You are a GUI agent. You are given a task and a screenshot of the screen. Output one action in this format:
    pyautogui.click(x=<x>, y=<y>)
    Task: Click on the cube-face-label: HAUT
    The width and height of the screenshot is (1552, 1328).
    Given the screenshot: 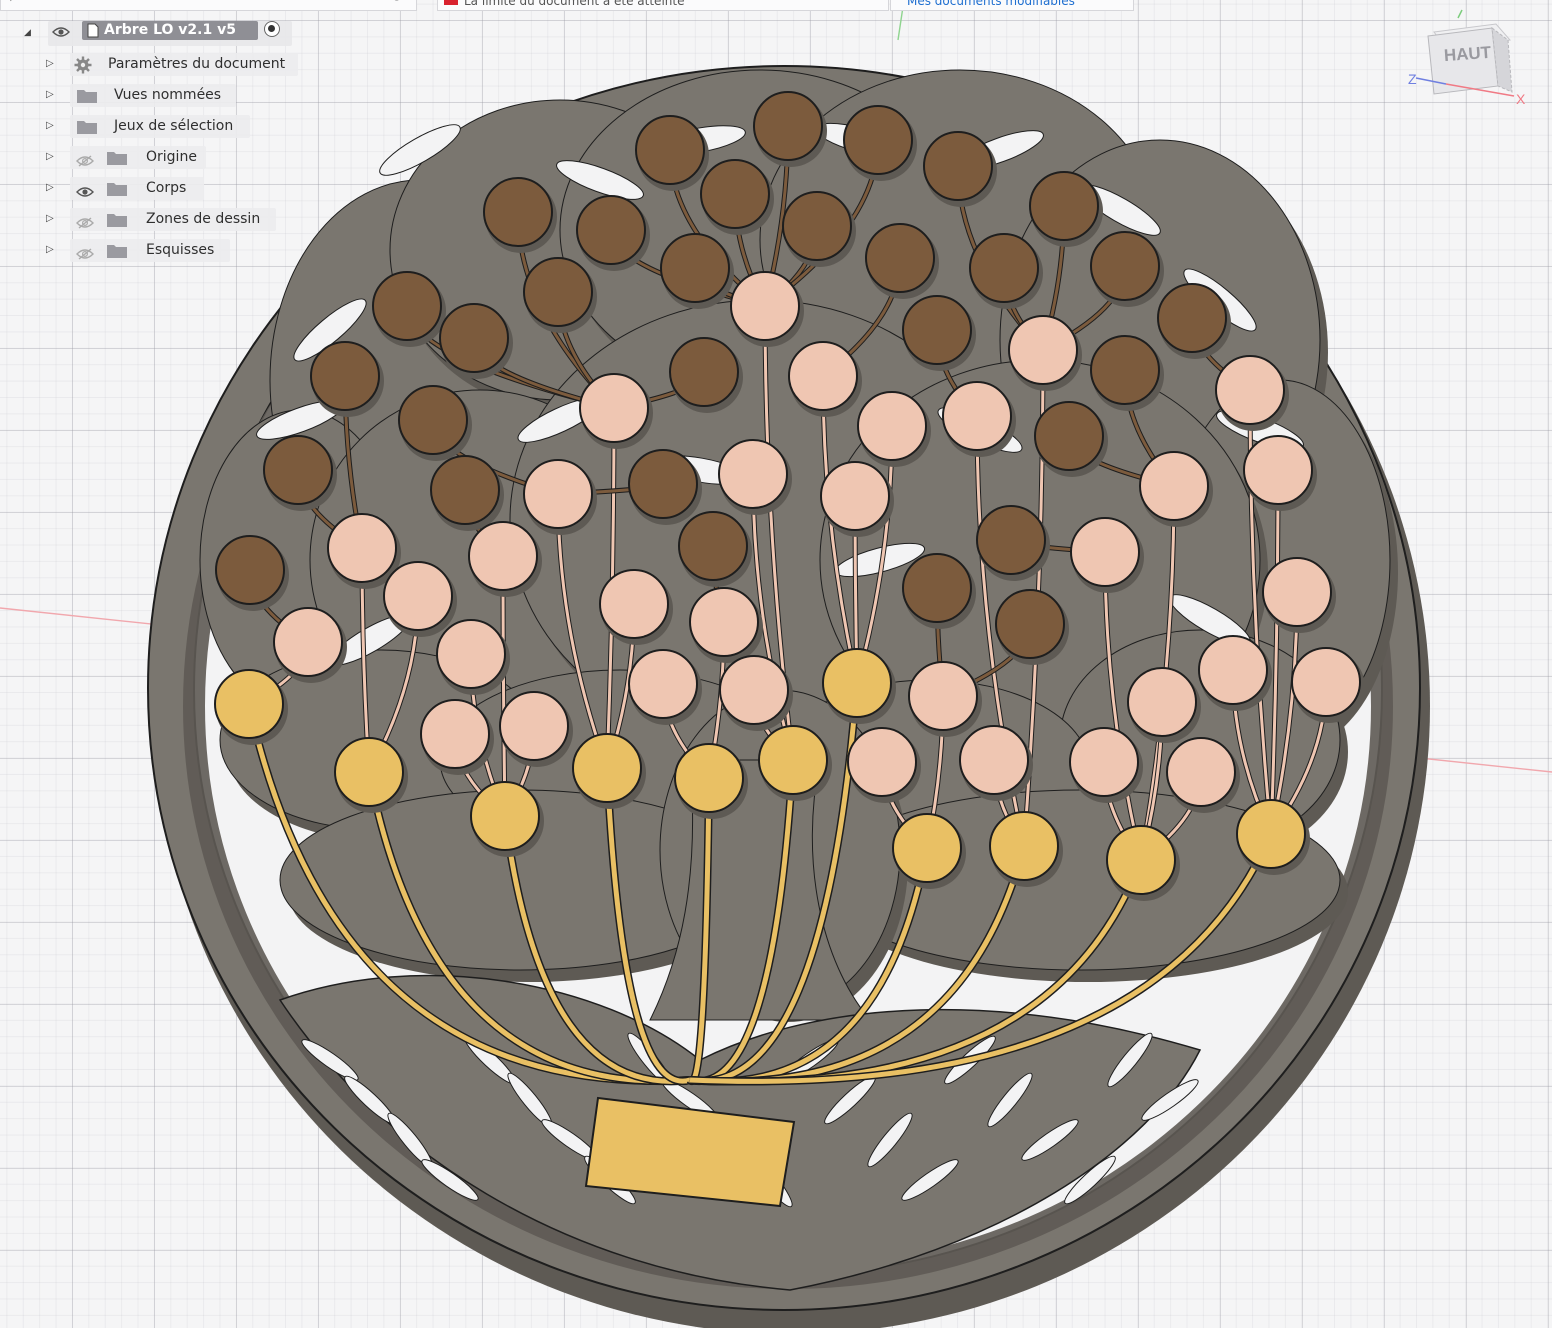 What is the action you would take?
    pyautogui.click(x=1467, y=54)
    